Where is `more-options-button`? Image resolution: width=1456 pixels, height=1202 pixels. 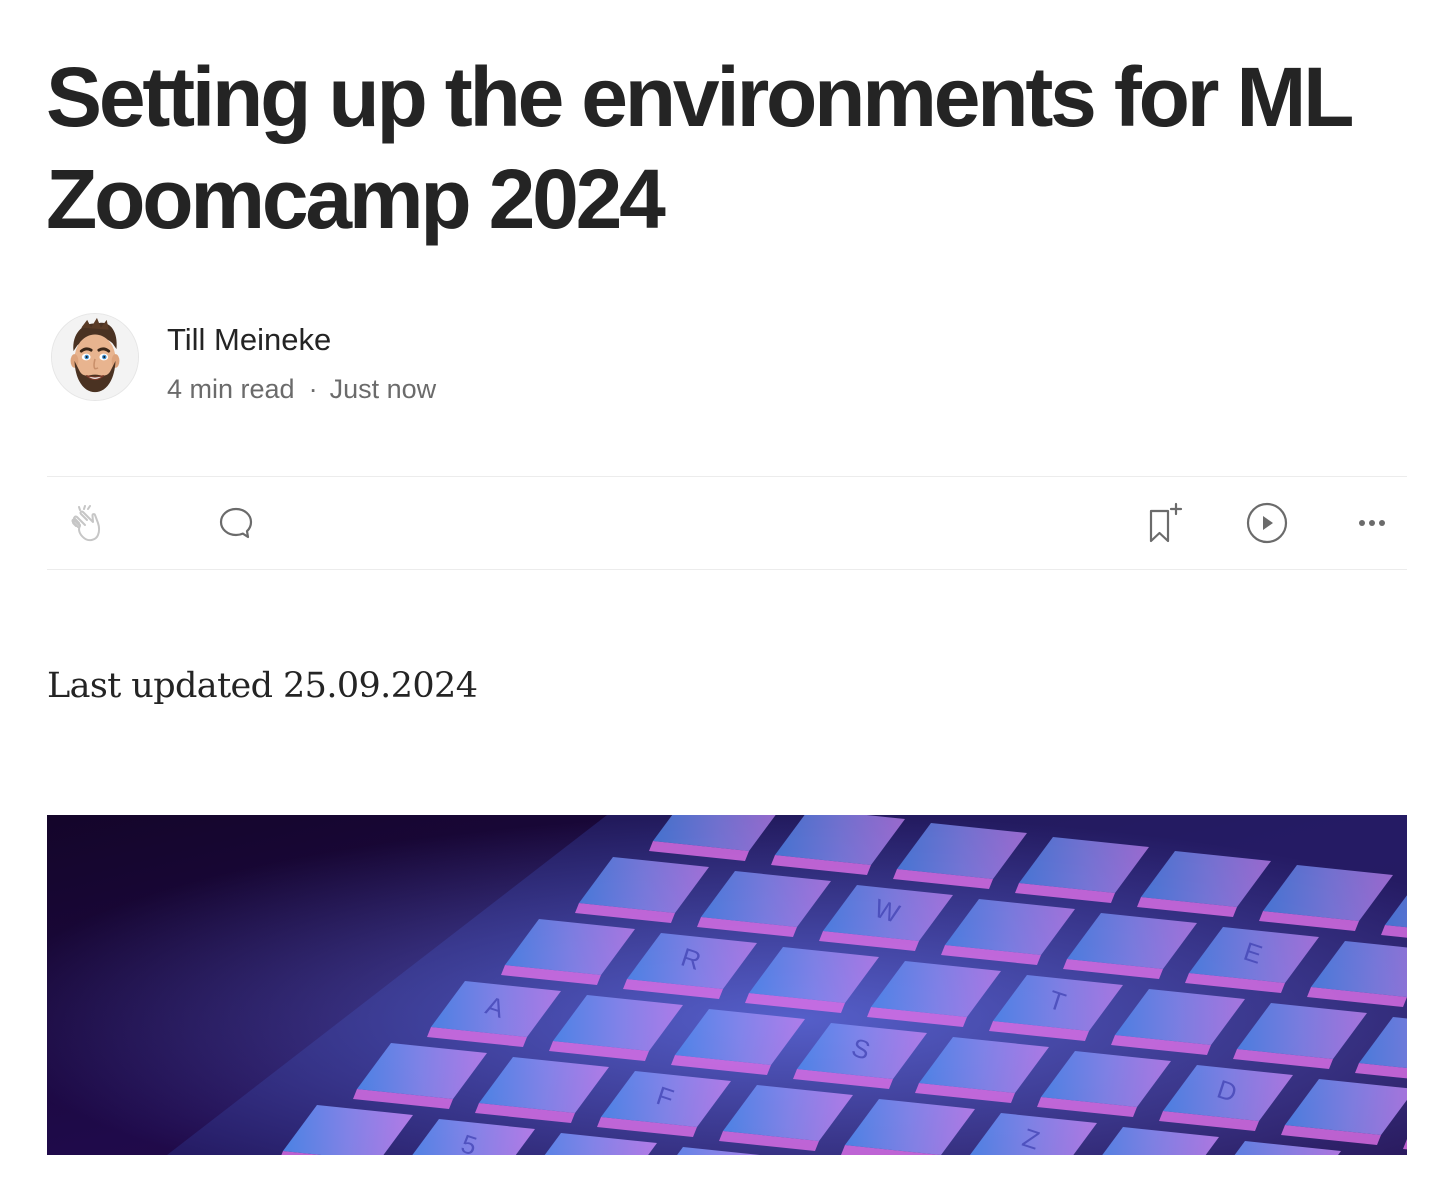
more-options-button is located at coordinates (1371, 523).